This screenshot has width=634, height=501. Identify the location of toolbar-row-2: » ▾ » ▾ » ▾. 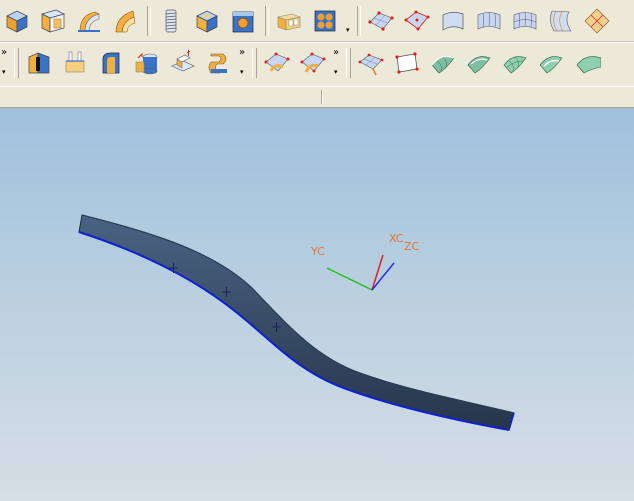
(317, 63).